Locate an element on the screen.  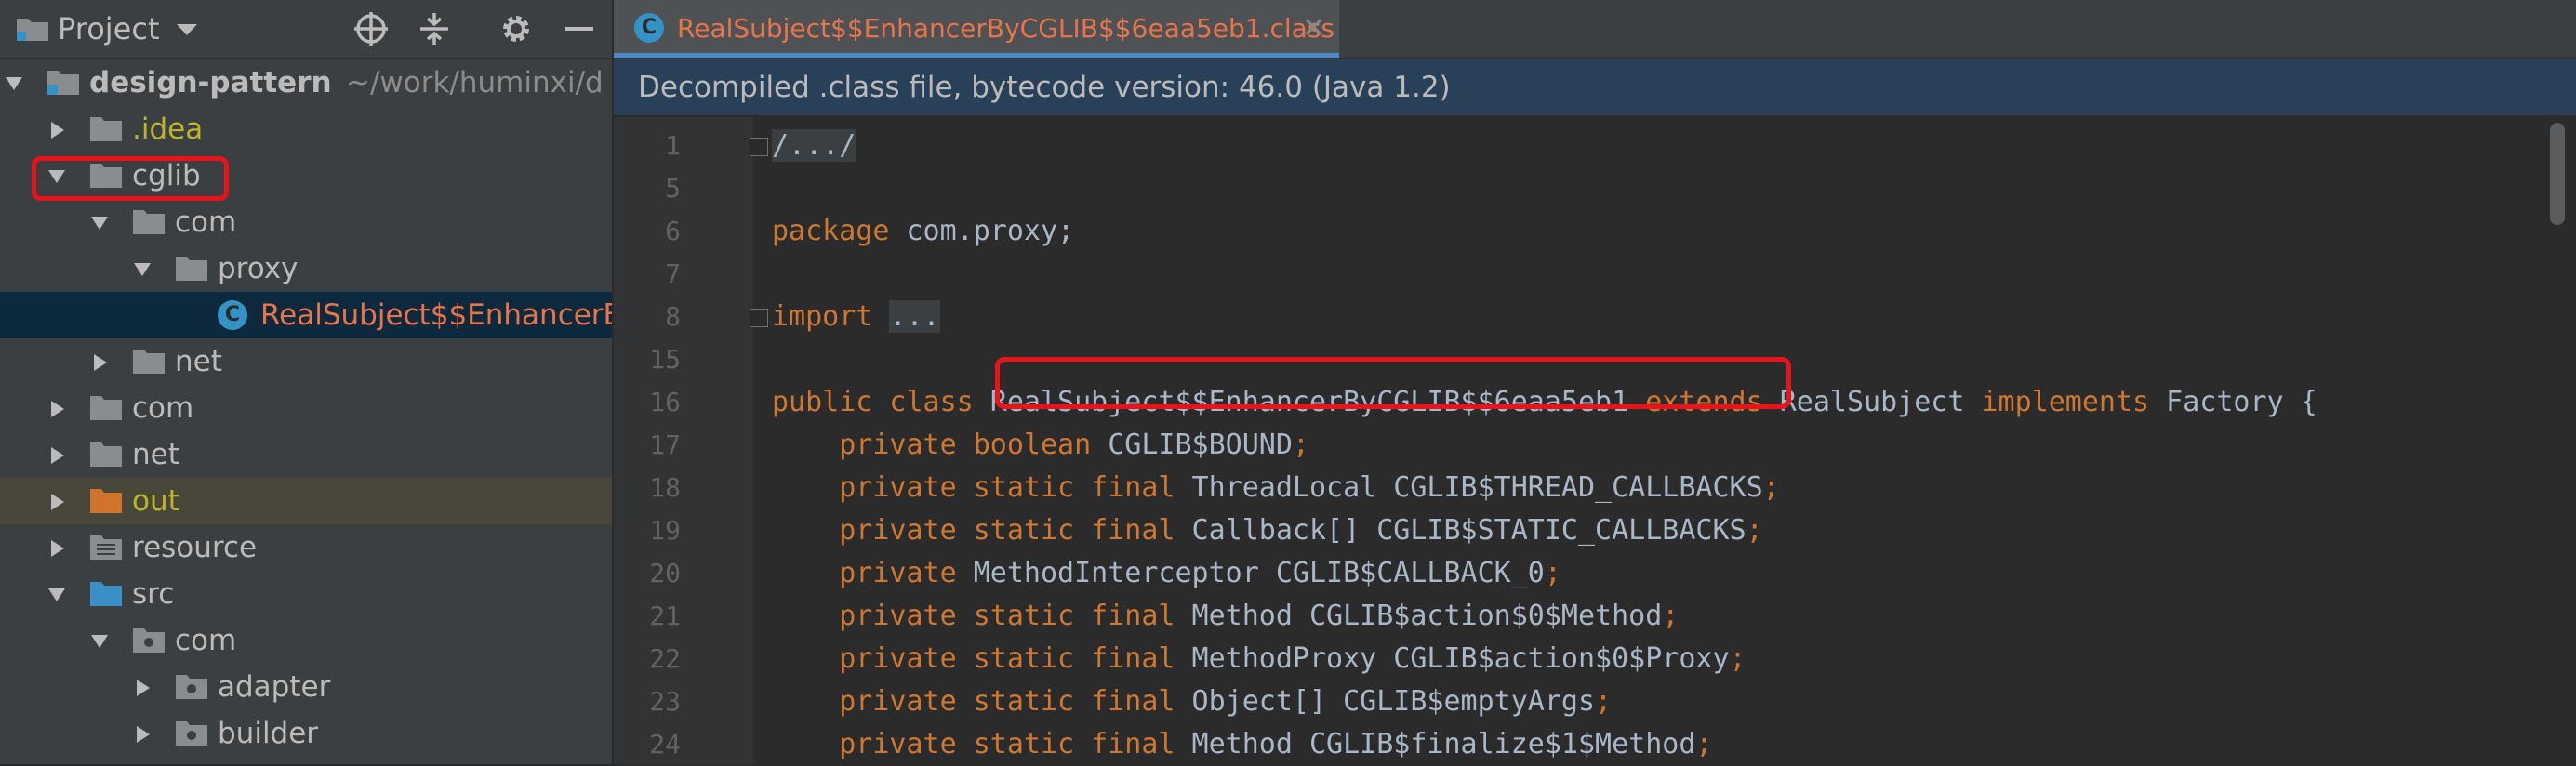
tree-item-label: com is located at coordinates (206, 640).